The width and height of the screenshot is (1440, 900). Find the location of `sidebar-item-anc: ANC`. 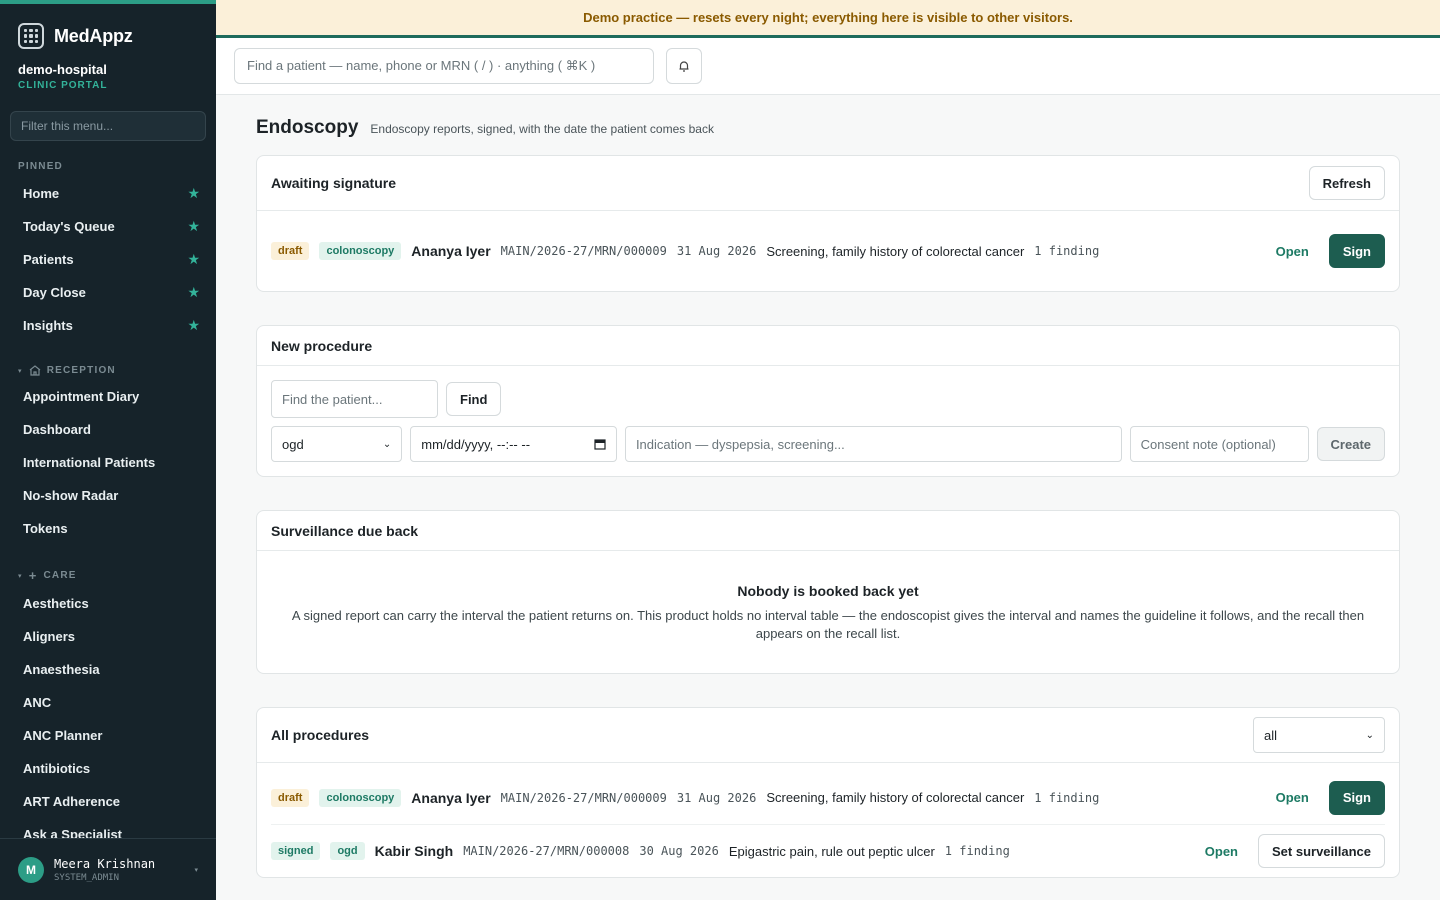

sidebar-item-anc: ANC is located at coordinates (108, 702).